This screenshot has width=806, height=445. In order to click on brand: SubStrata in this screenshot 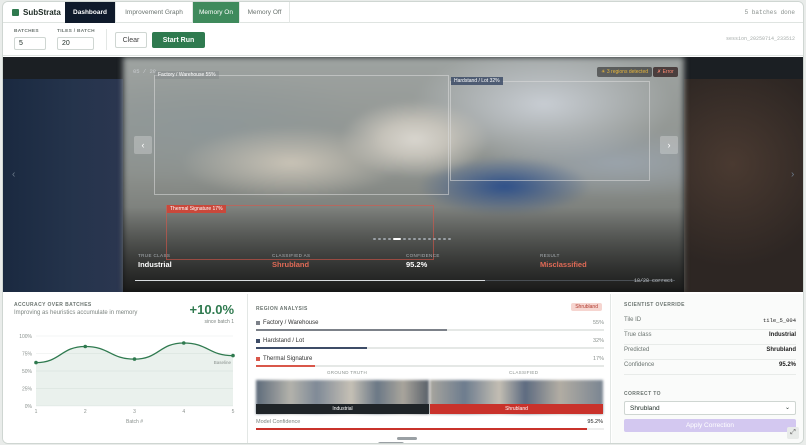, I will do `click(34, 12)`.